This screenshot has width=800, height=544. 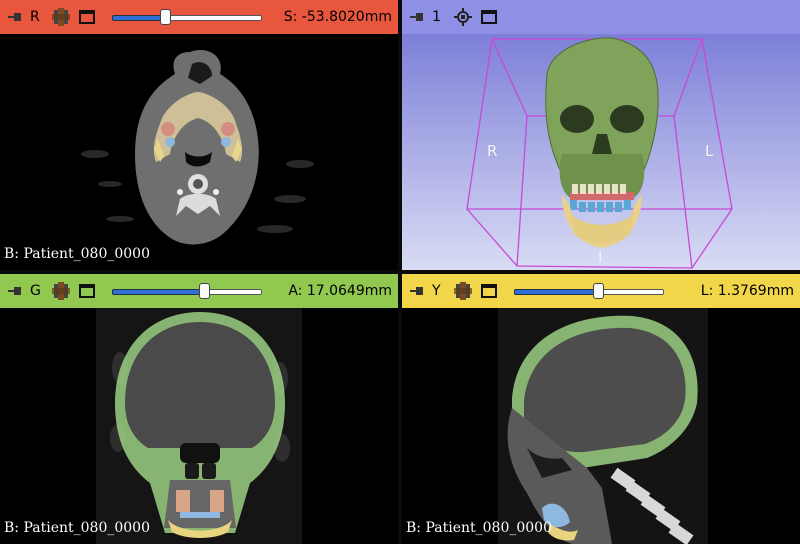 I want to click on slice-offset-value: L: 1.3769mm, so click(x=747, y=291).